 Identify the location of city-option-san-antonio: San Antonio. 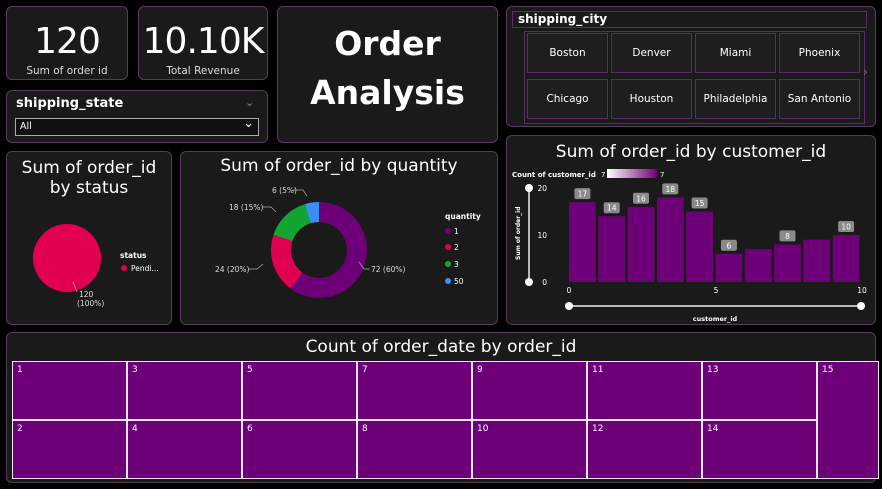
(819, 99).